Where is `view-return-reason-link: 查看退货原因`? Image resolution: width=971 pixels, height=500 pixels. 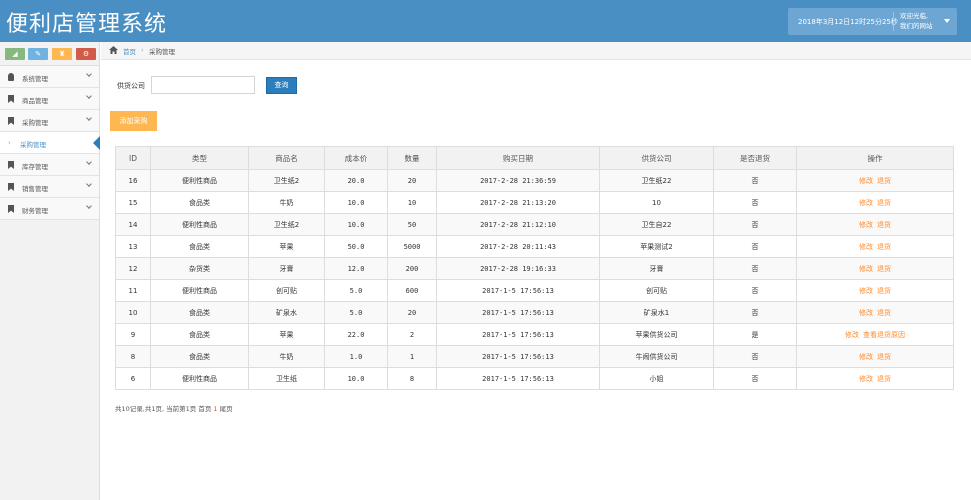
view-return-reason-link: 查看退货原因 is located at coordinates (884, 335).